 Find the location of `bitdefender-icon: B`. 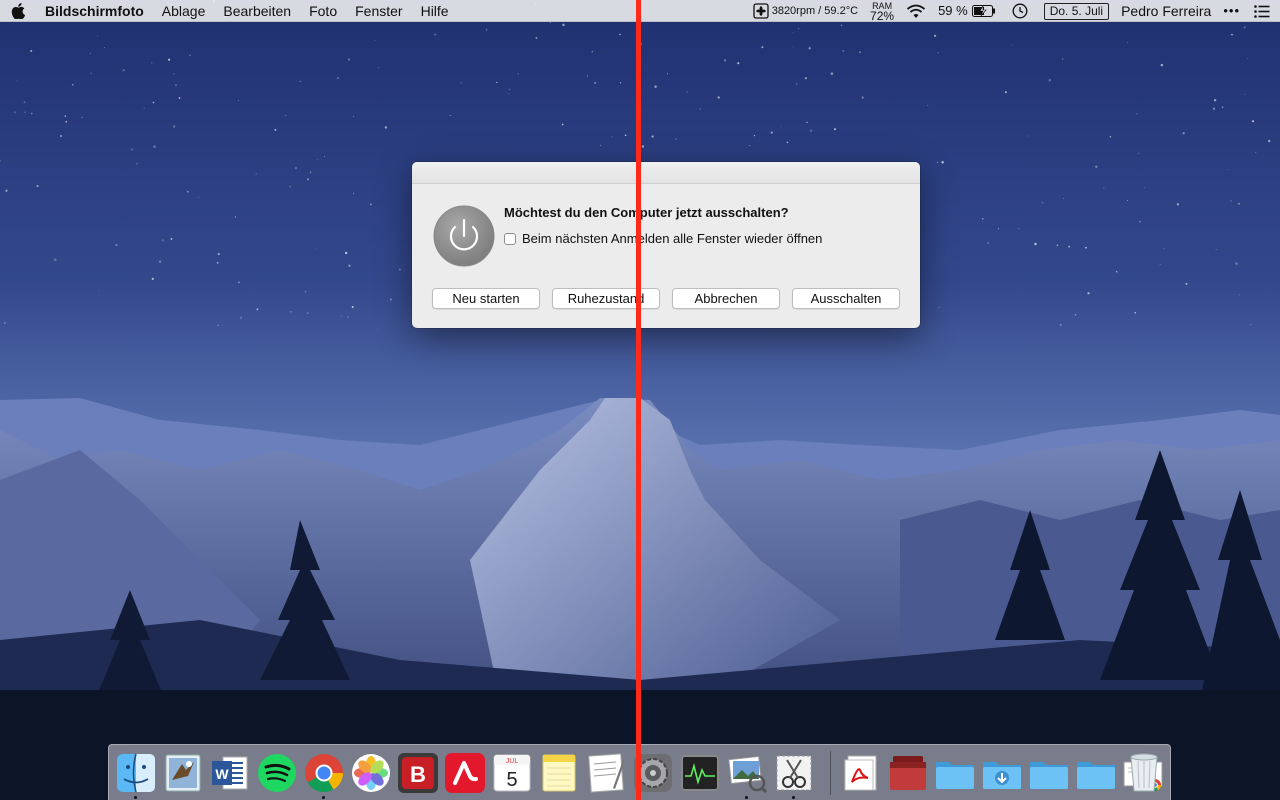

bitdefender-icon: B is located at coordinates (418, 773).